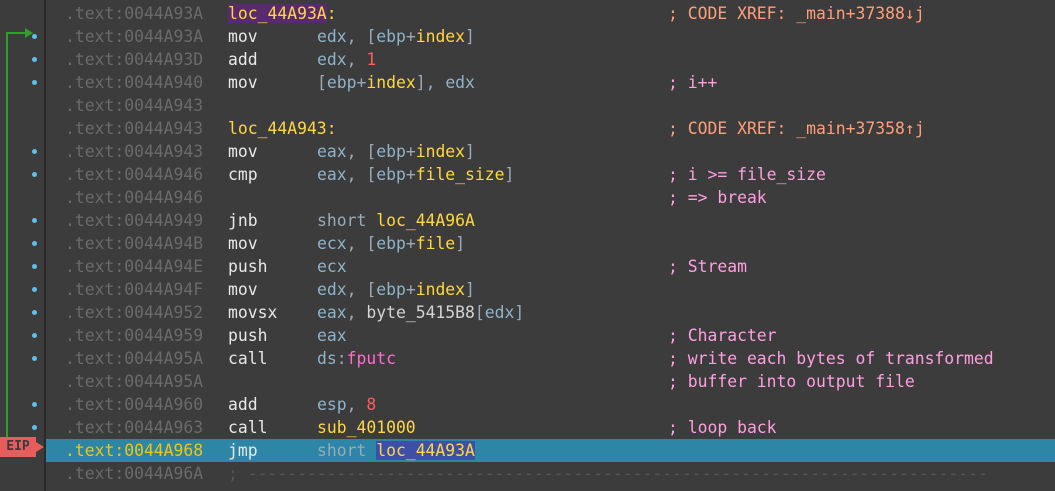 This screenshot has height=491, width=1055. I want to click on mnemonic: movsx, so click(252, 312).